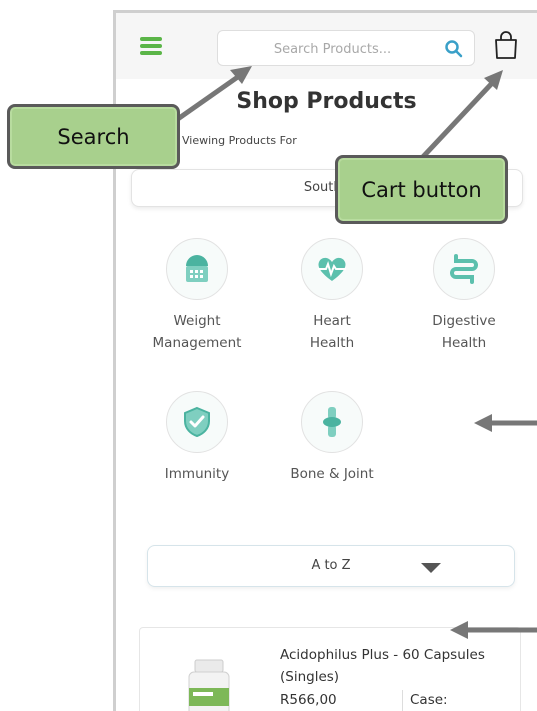  Describe the element at coordinates (93, 136) in the screenshot. I see `search-callout: Search` at that location.